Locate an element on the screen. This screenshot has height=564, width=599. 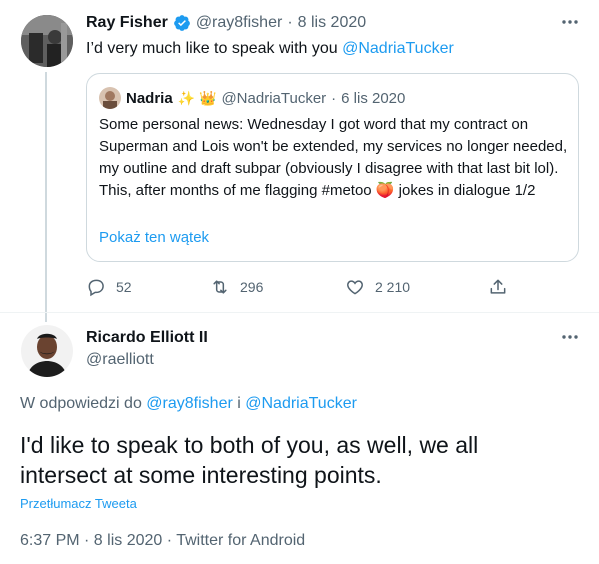
reply-mention-ray: @ray8fisher is located at coordinates (189, 403).